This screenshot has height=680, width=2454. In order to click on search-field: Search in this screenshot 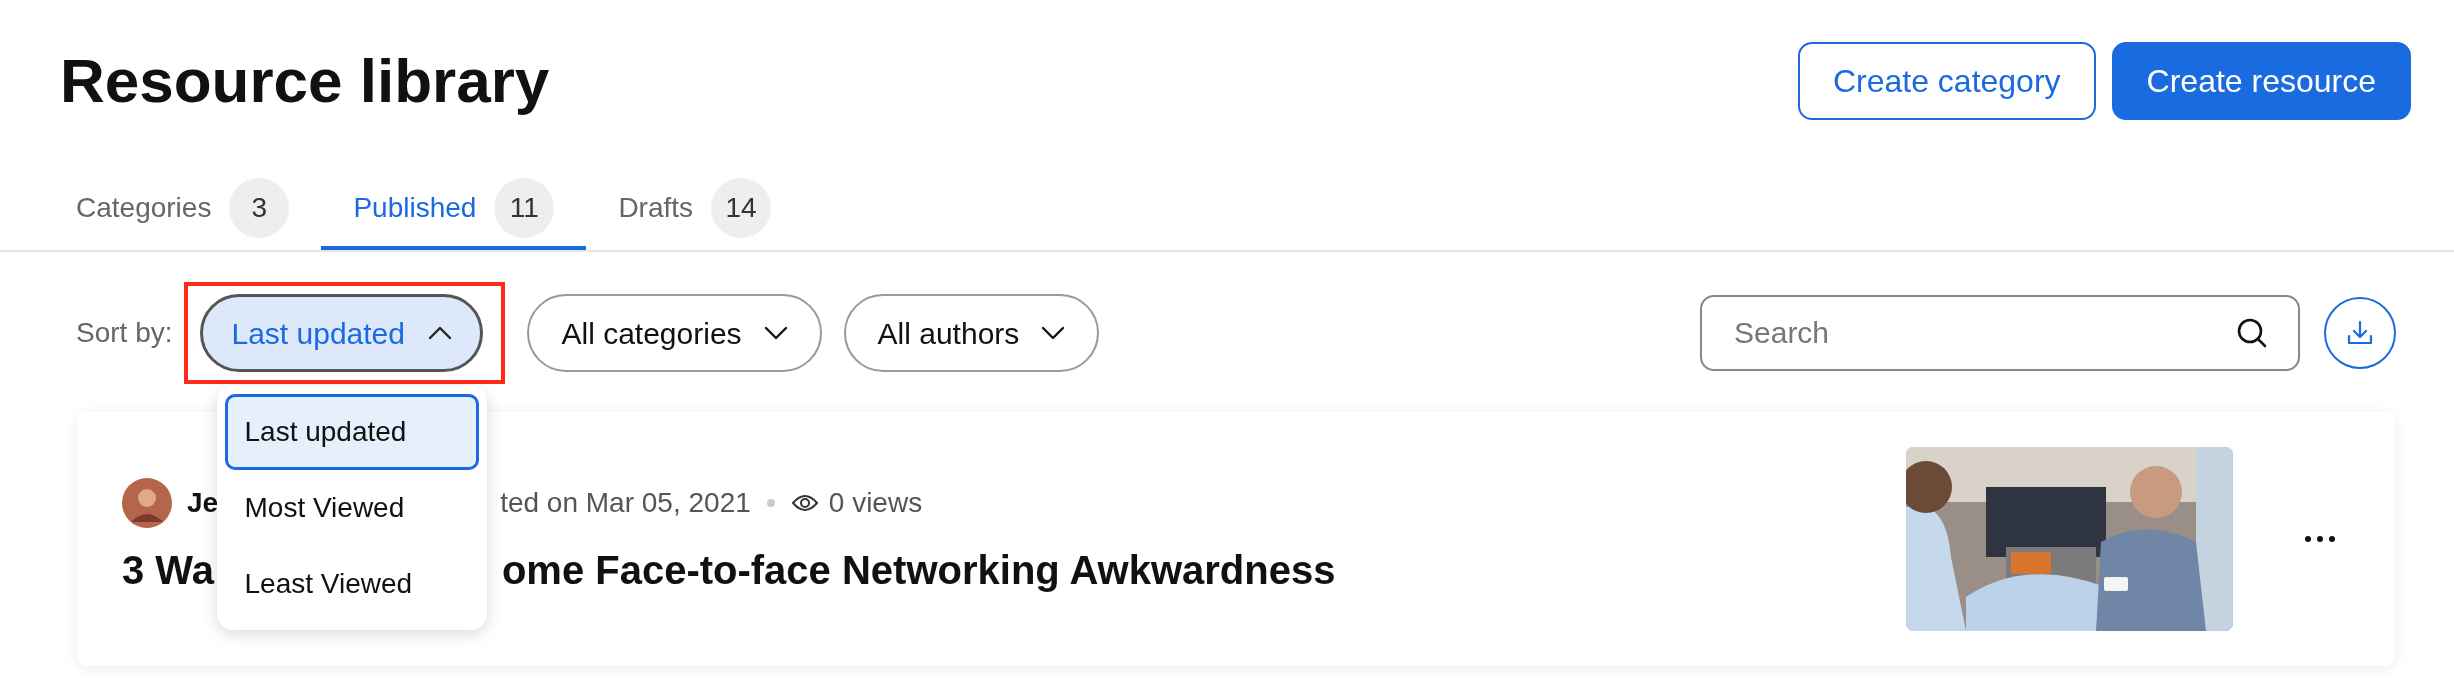, I will do `click(2000, 333)`.